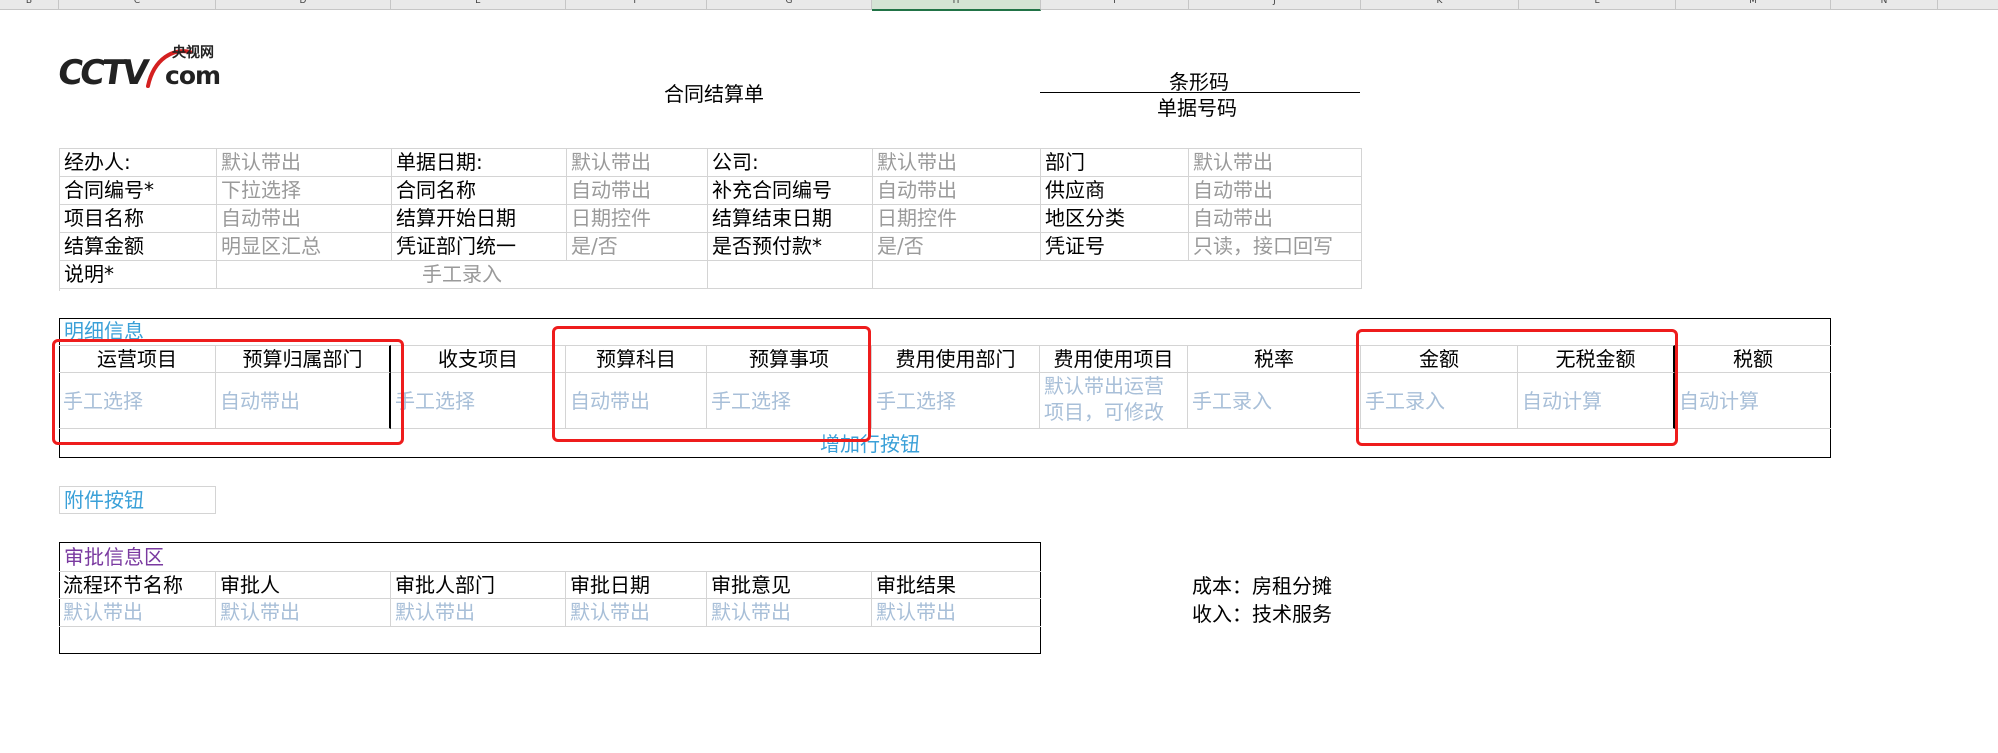 The image size is (1998, 753). I want to click on field-value-handler: 默认带出, so click(304, 163).